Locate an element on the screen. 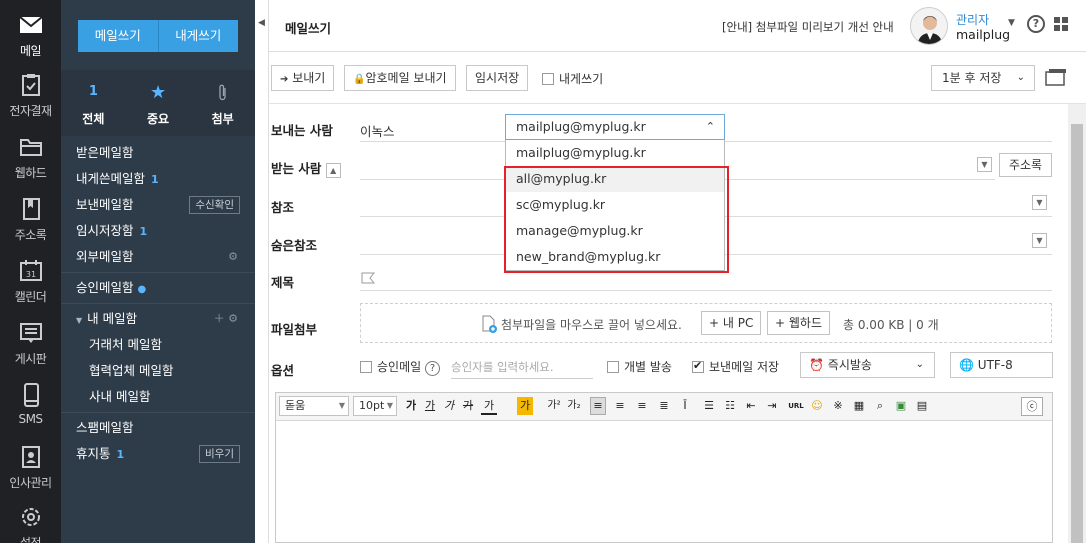 The width and height of the screenshot is (1086, 543). flag-icon is located at coordinates (368, 278).